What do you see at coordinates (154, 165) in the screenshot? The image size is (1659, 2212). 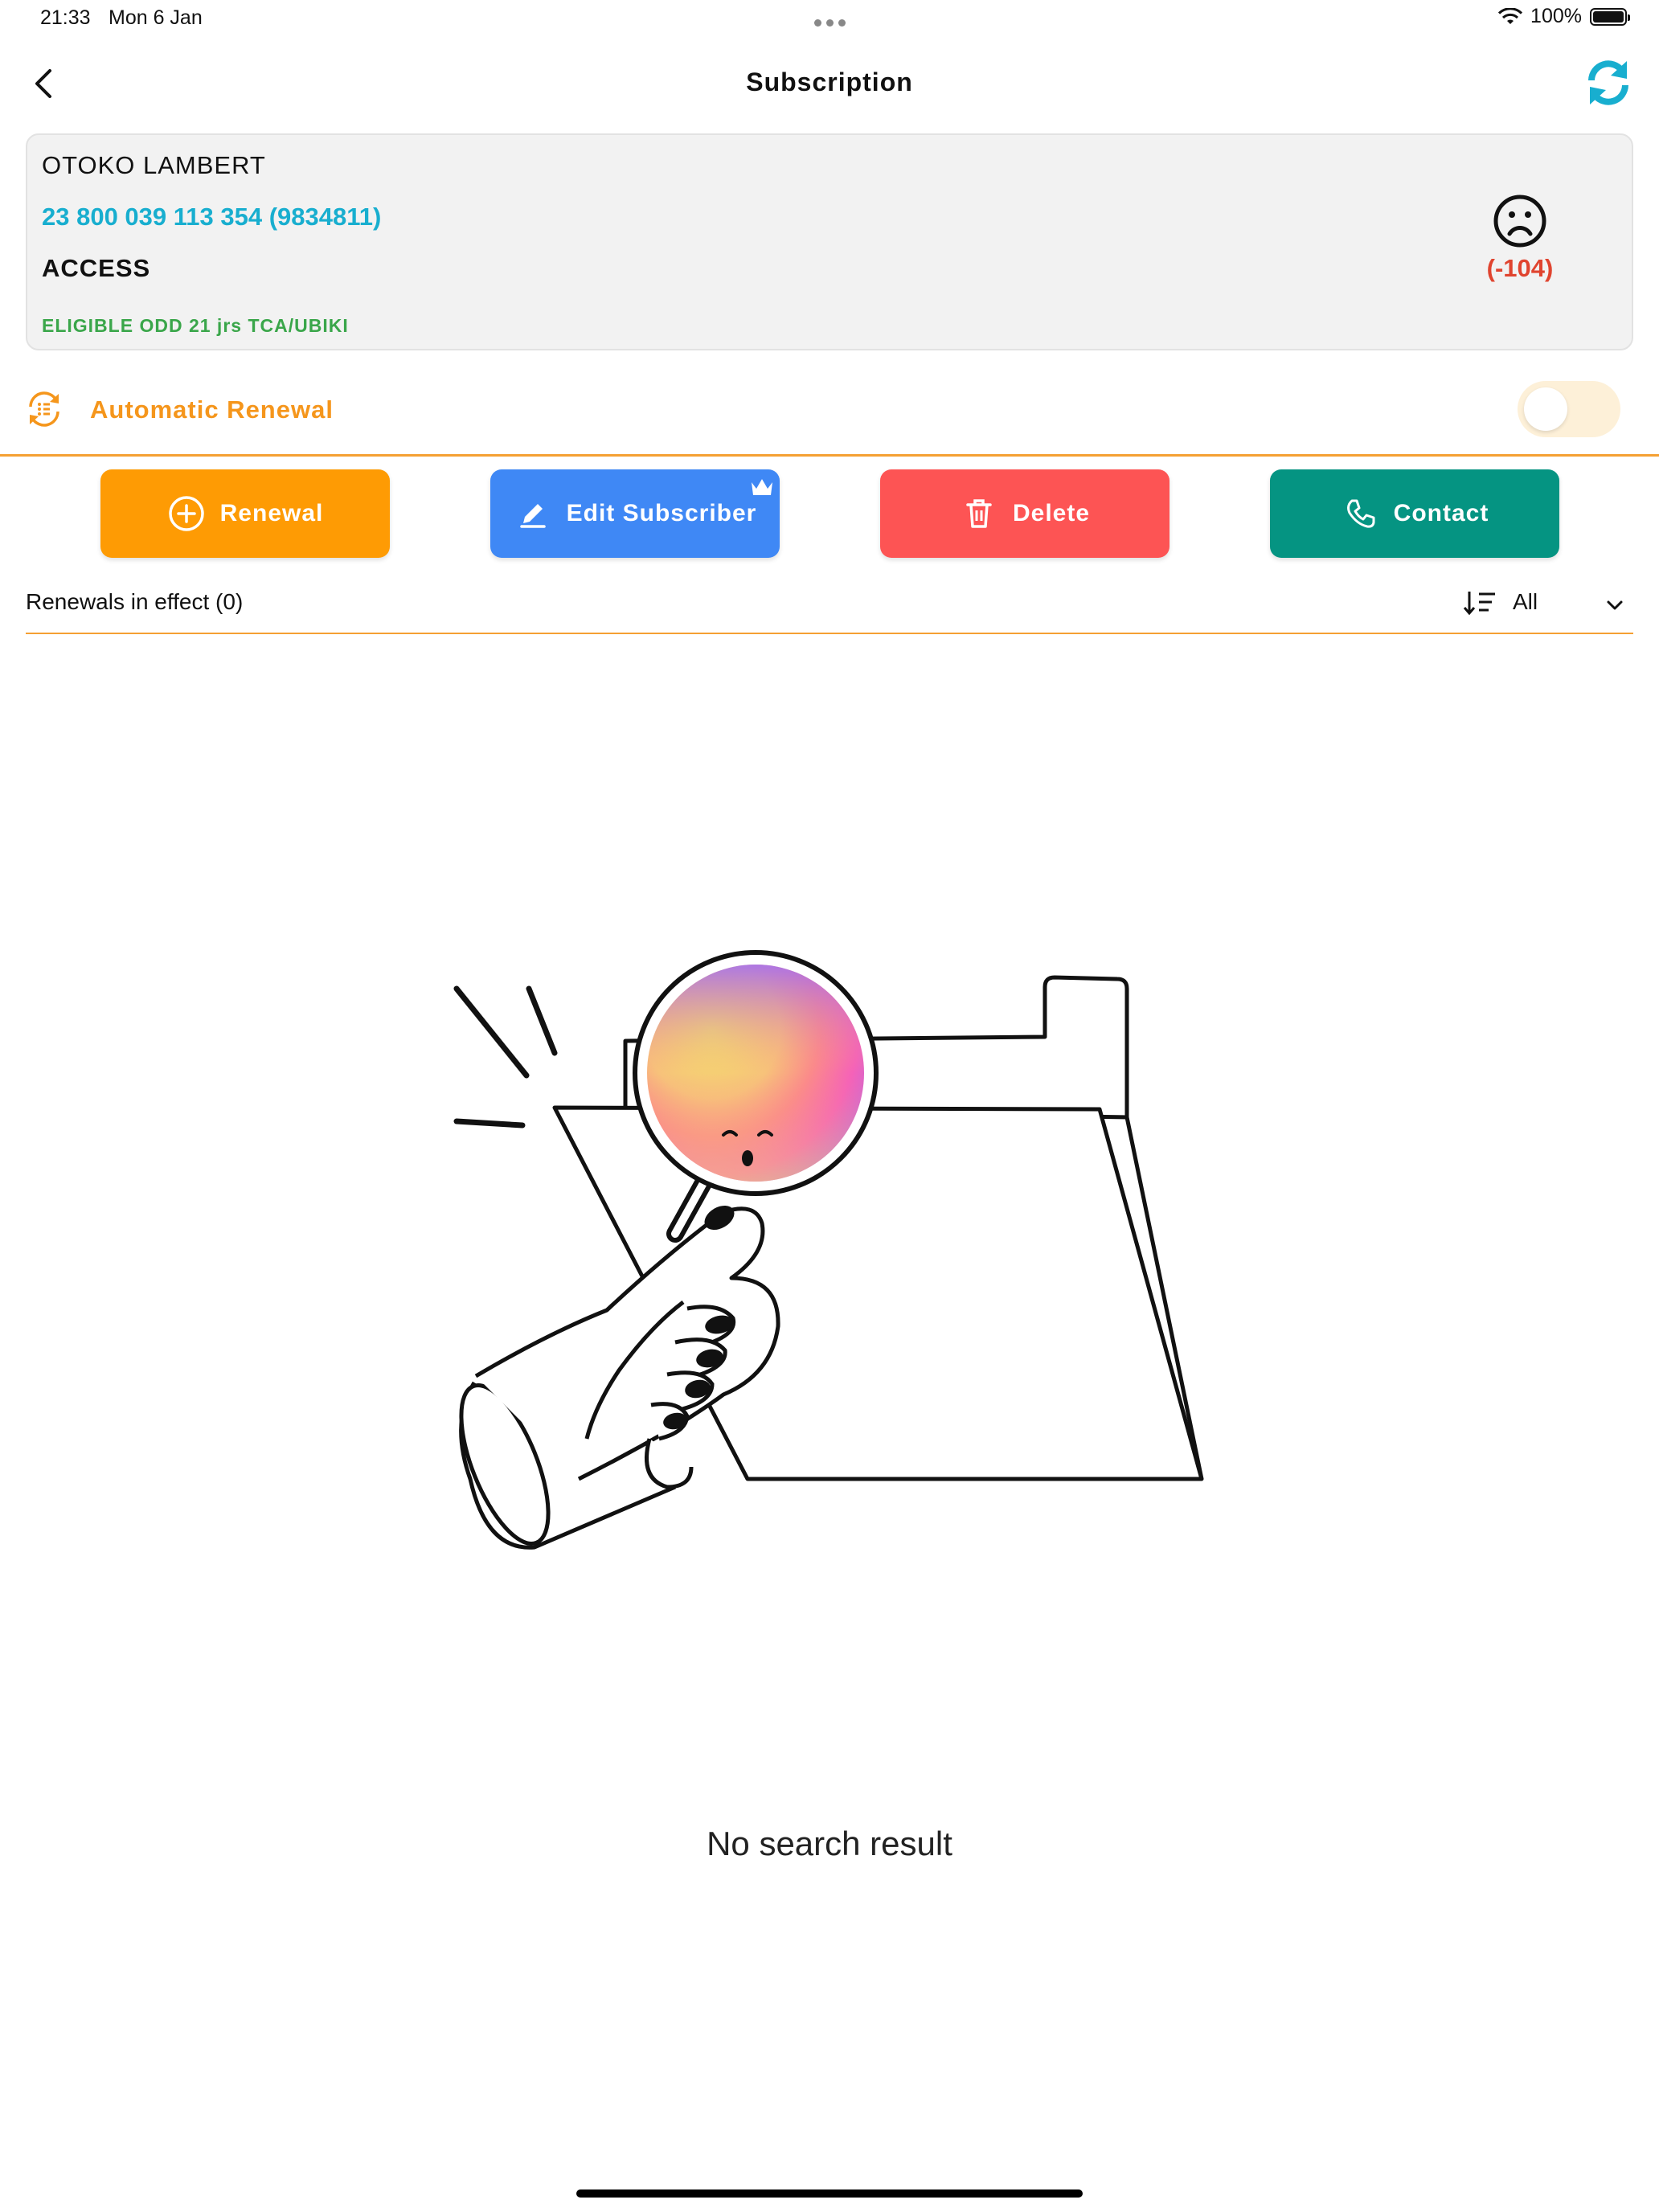 I see `subscriber-name: OTOKO LAMBERT` at bounding box center [154, 165].